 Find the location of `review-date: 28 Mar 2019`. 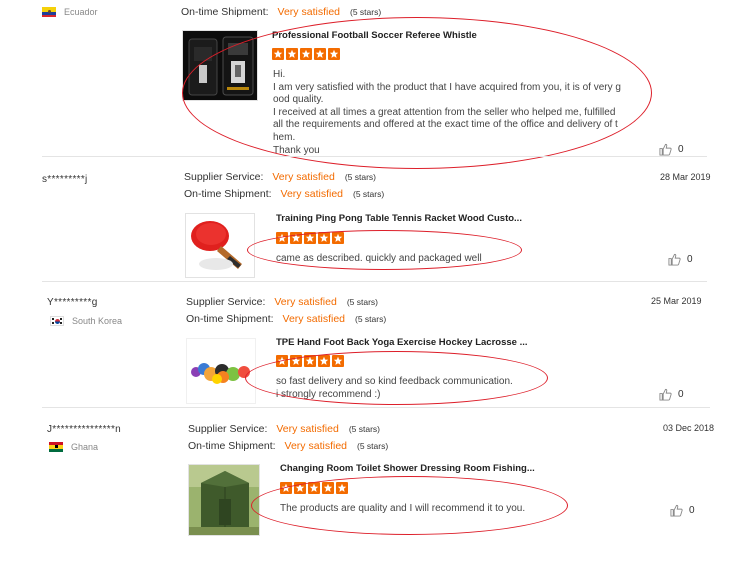

review-date: 28 Mar 2019 is located at coordinates (685, 177).